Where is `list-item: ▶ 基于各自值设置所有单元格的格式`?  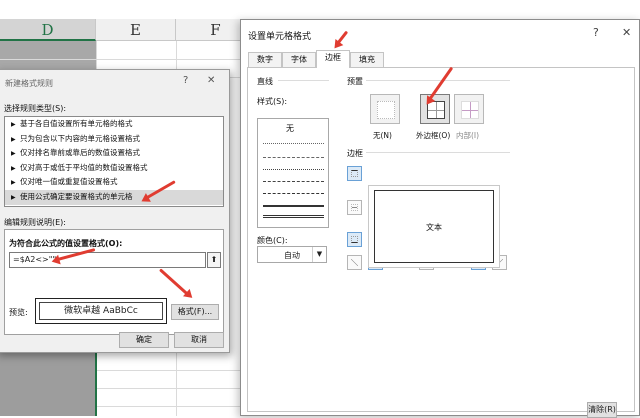 list-item: ▶ 基于各自值设置所有单元格的格式 is located at coordinates (114, 124).